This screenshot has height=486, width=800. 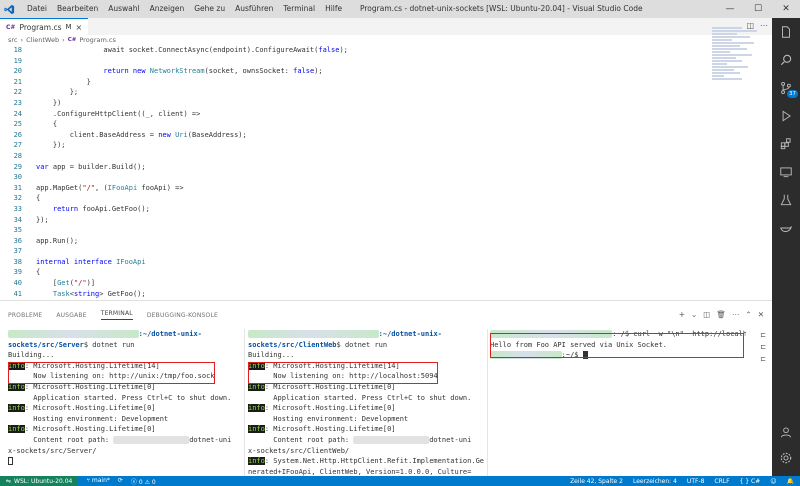 What do you see at coordinates (386, 272) in the screenshot?
I see `code-line: 39 {` at bounding box center [386, 272].